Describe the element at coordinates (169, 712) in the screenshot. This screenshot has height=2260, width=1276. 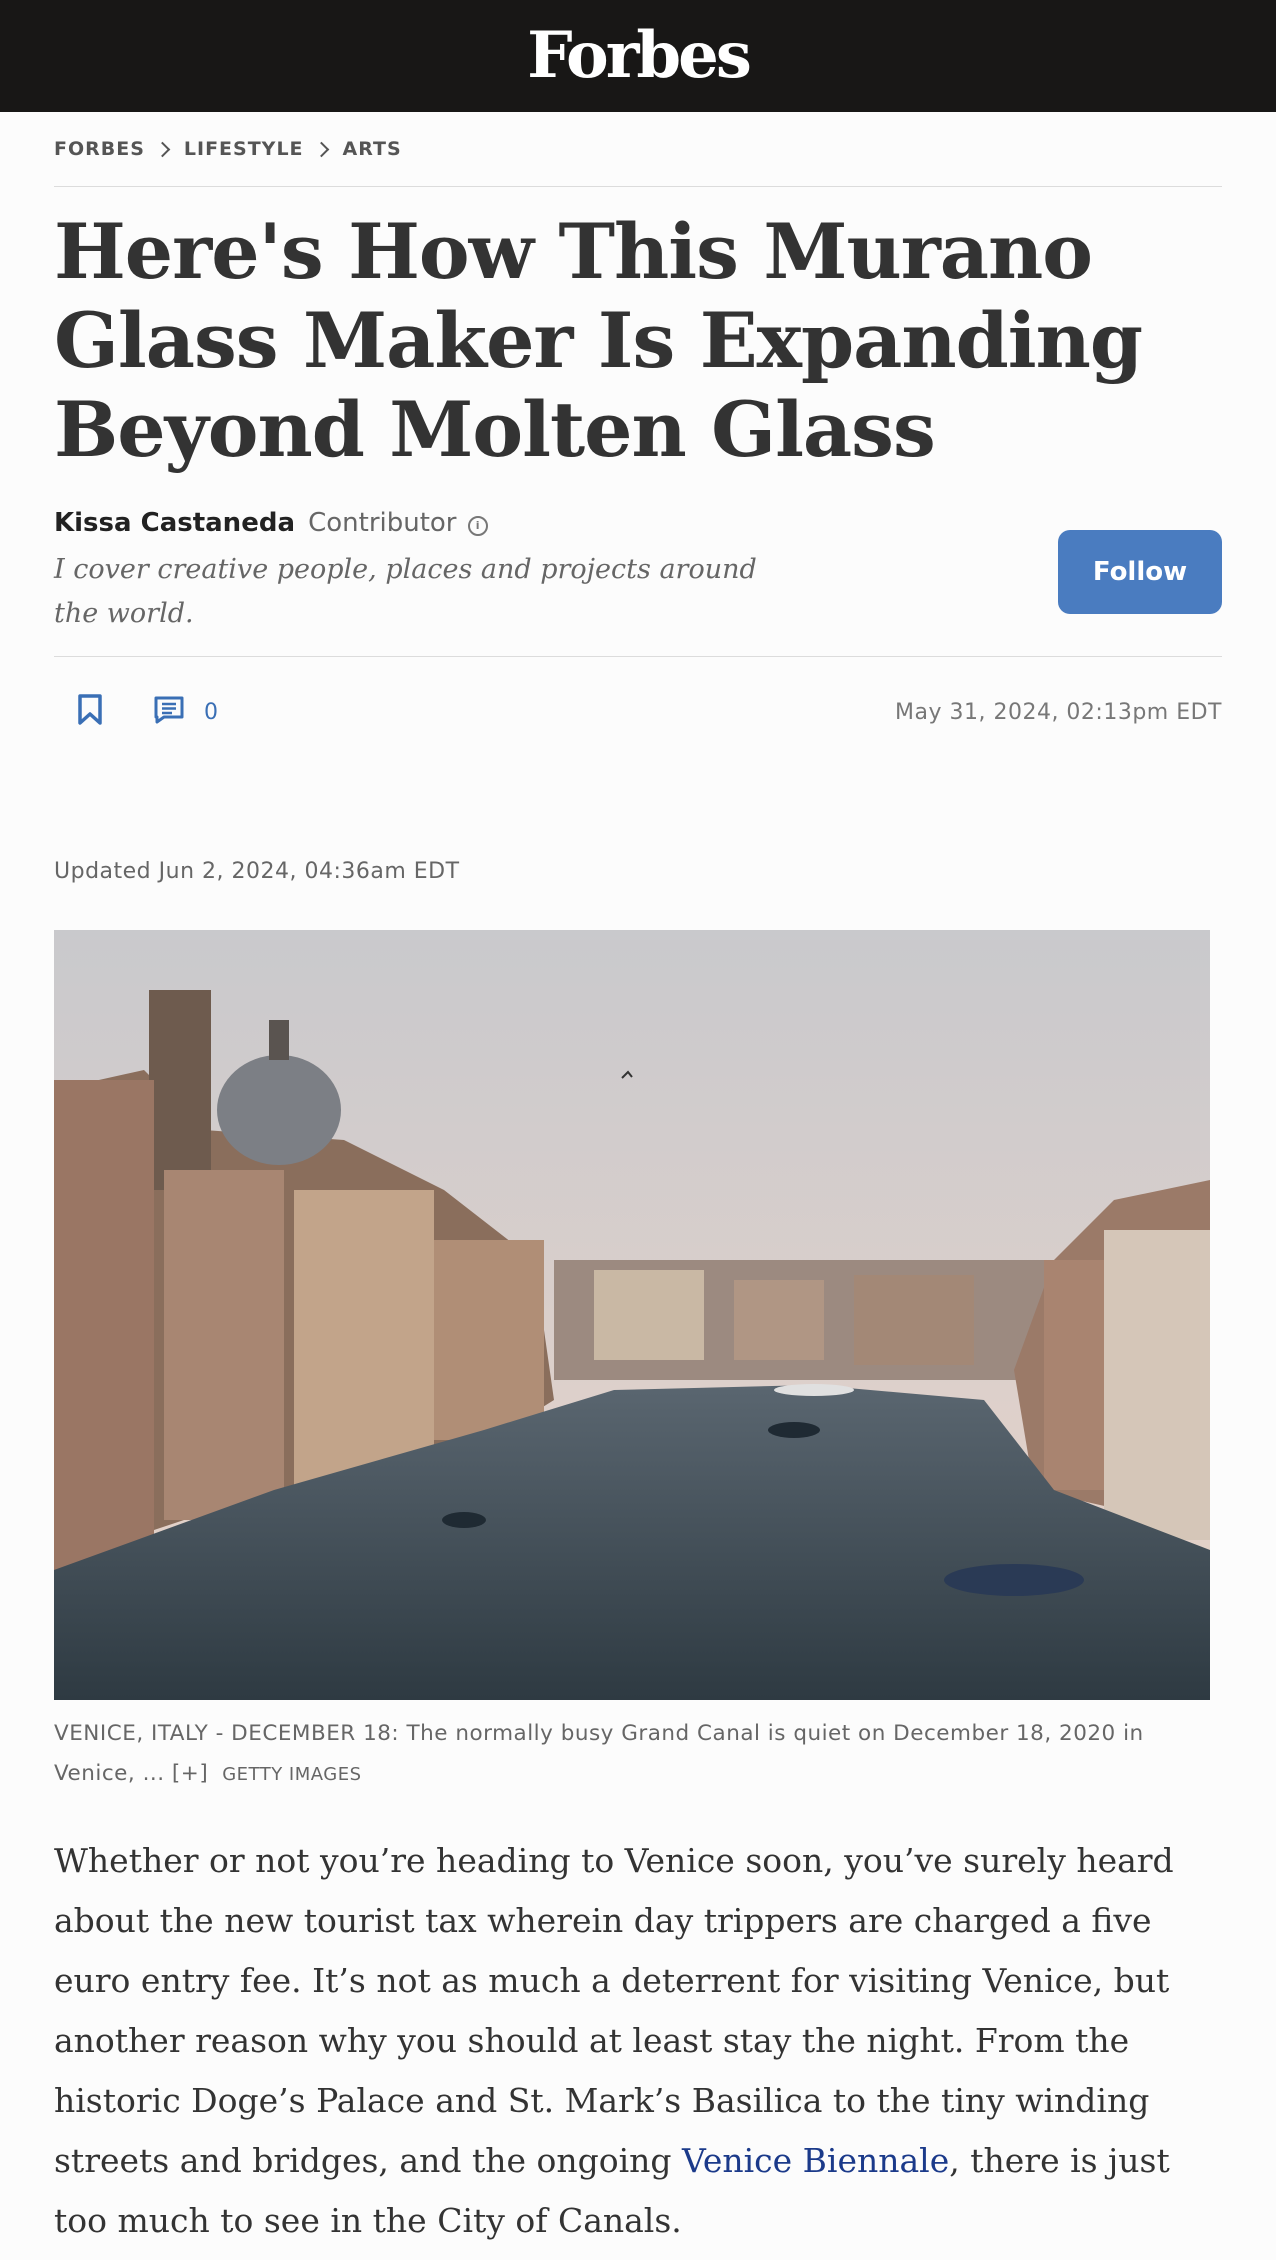
I see `comment-icon` at that location.